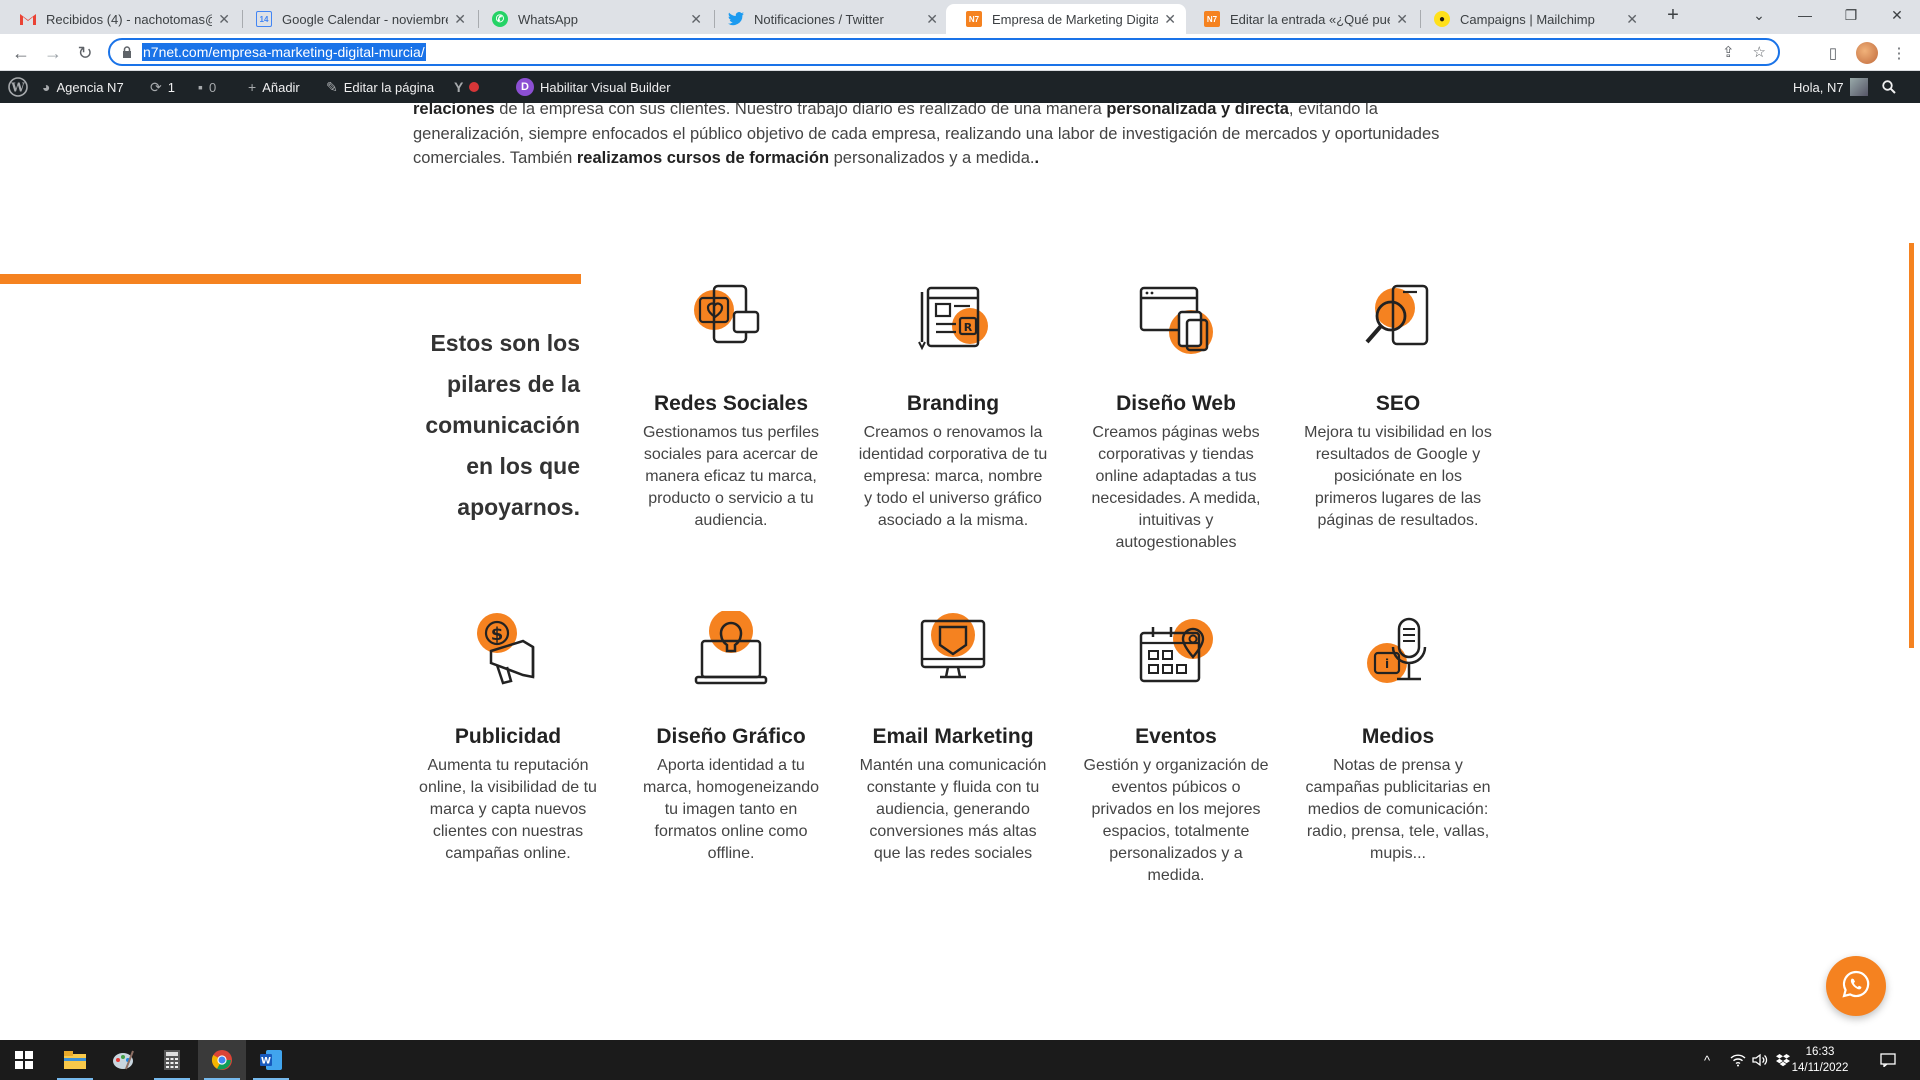 The width and height of the screenshot is (1920, 1080). Describe the element at coordinates (85, 53) in the screenshot. I see `reload-icon: ↻` at that location.